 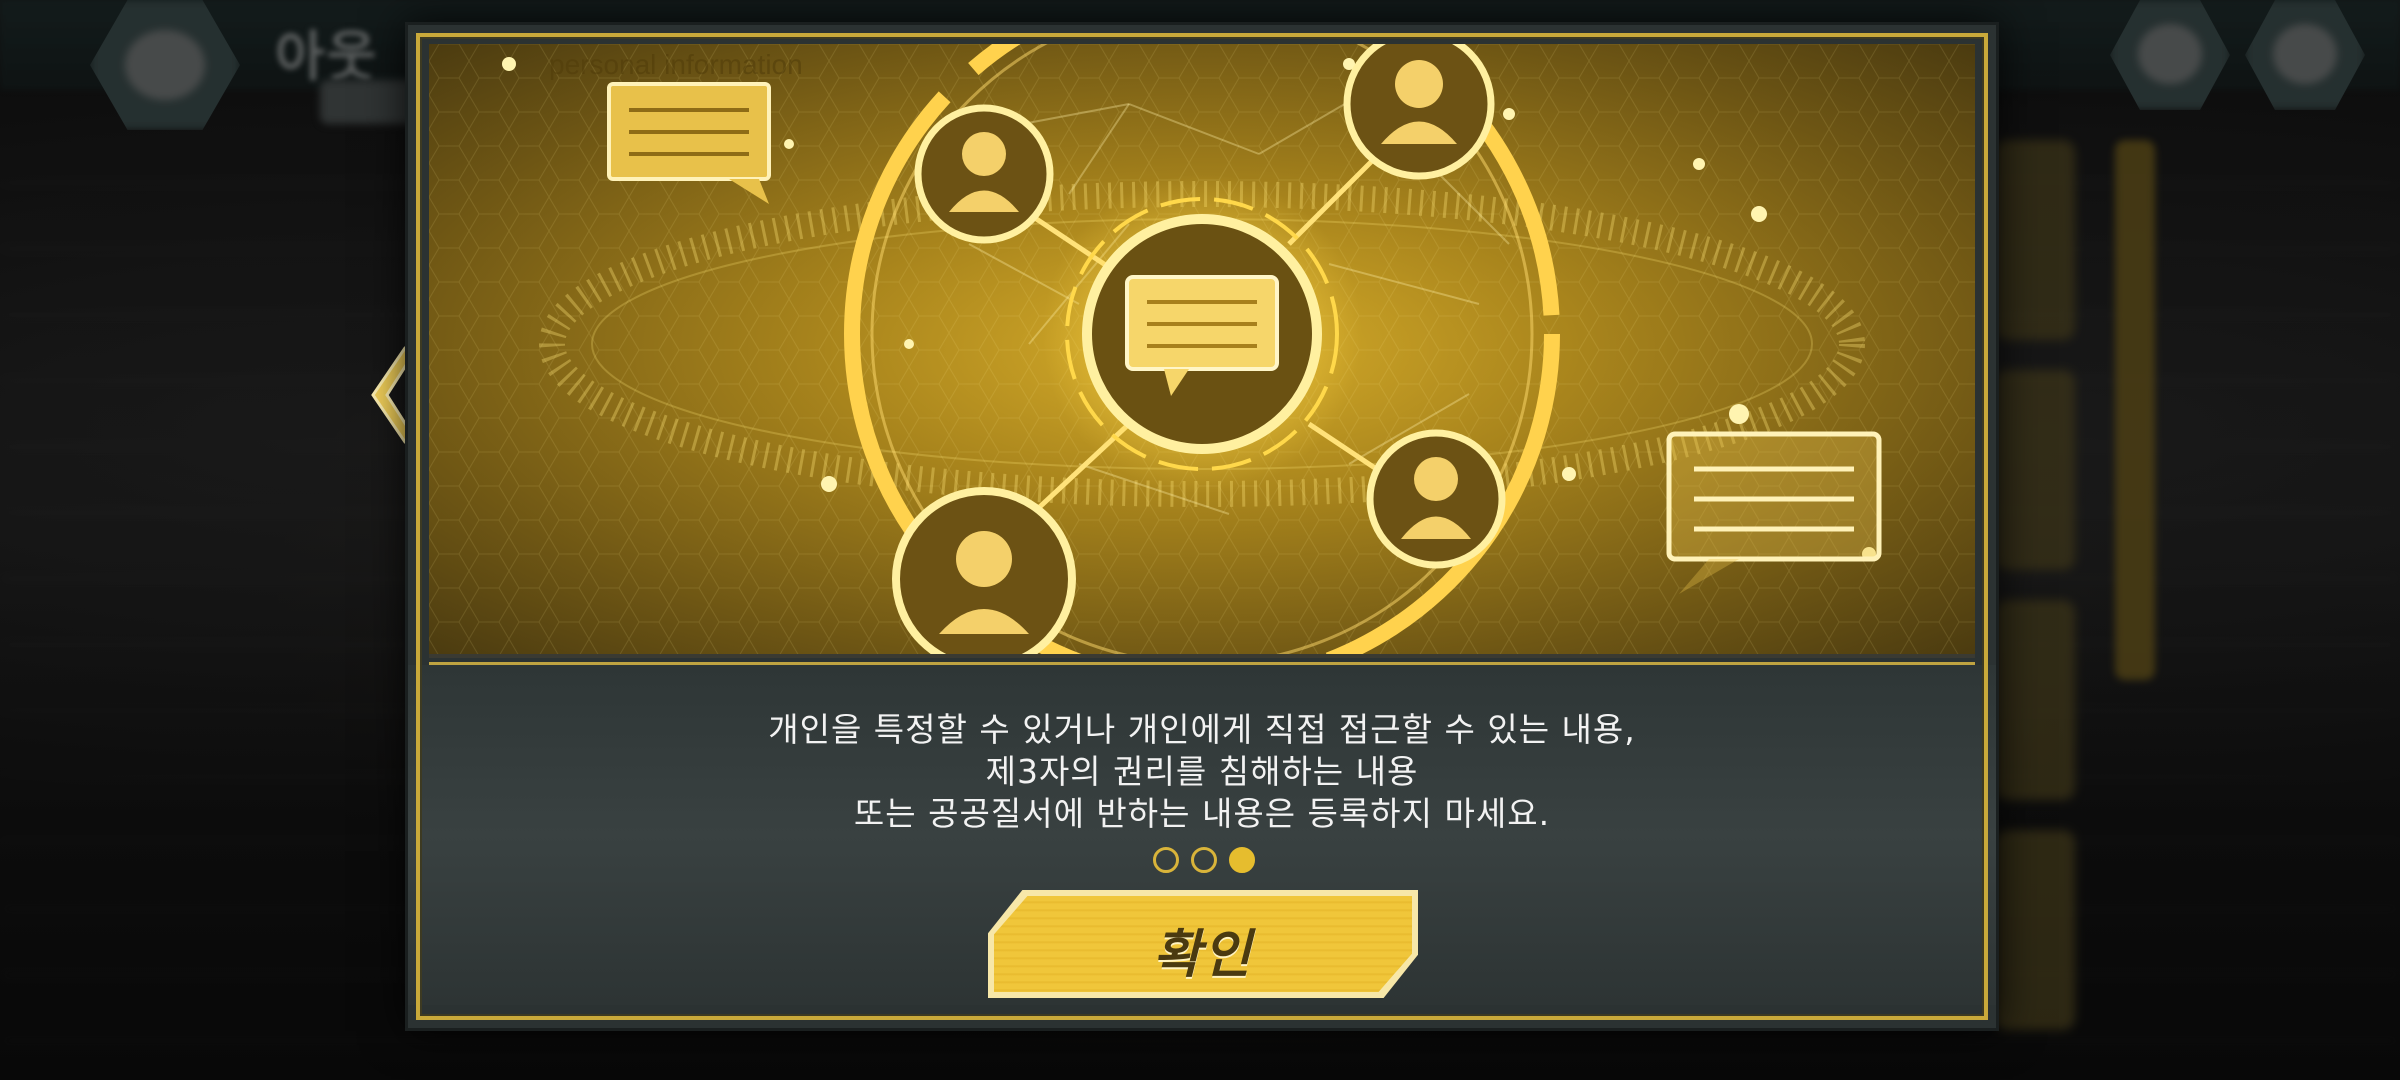 I want to click on confirm-button: 확인, so click(x=1203, y=944).